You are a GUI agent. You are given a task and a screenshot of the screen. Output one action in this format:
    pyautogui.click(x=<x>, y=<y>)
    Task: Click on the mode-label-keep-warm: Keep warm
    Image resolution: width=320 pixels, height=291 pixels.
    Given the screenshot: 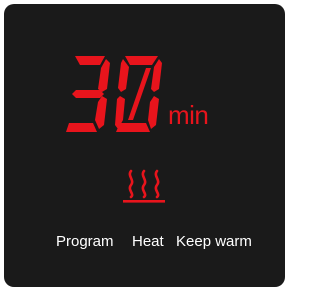 What is the action you would take?
    pyautogui.click(x=214, y=241)
    